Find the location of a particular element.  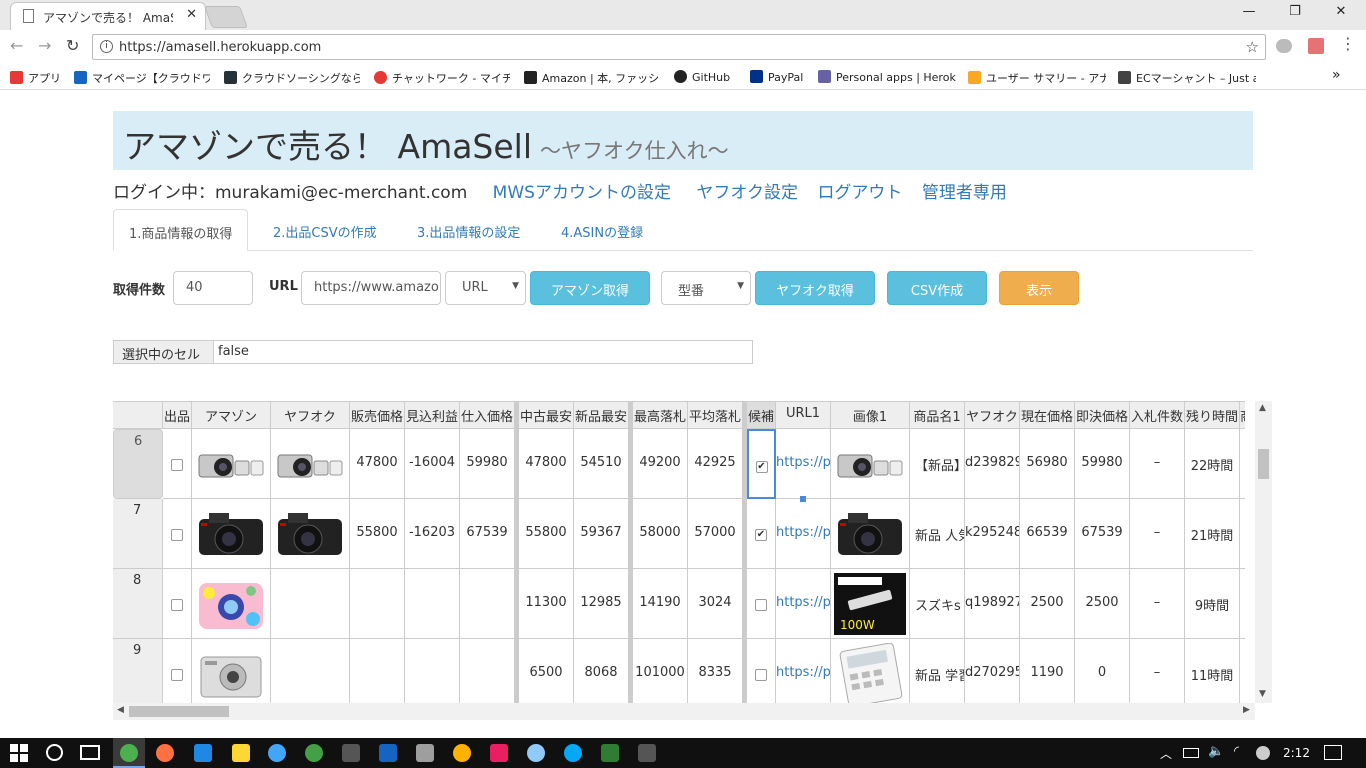

tab-create-csv: 2.出品CSVの作成 is located at coordinates (325, 230).